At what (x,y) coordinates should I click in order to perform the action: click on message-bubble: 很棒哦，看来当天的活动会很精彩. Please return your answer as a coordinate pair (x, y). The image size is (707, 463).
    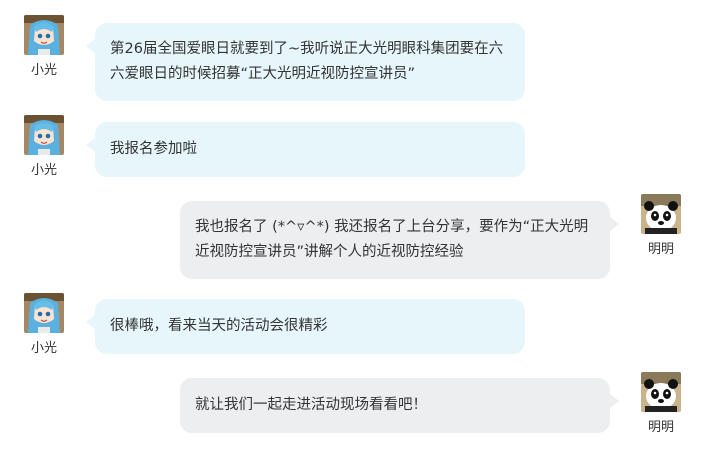
    Looking at the image, I should click on (305, 326).